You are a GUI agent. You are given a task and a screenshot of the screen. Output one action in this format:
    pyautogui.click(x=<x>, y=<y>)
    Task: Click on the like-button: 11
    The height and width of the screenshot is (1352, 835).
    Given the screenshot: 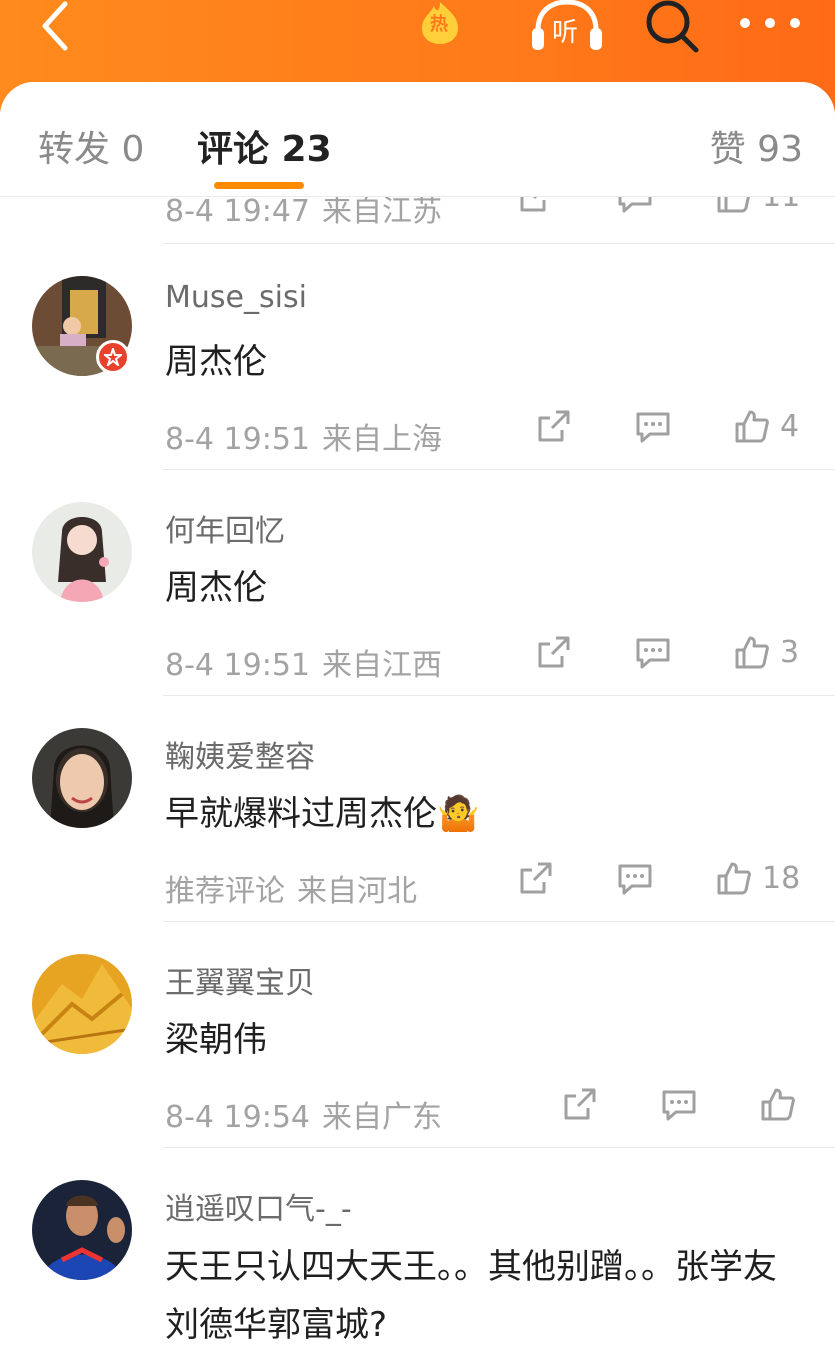 What is the action you would take?
    pyautogui.click(x=758, y=205)
    